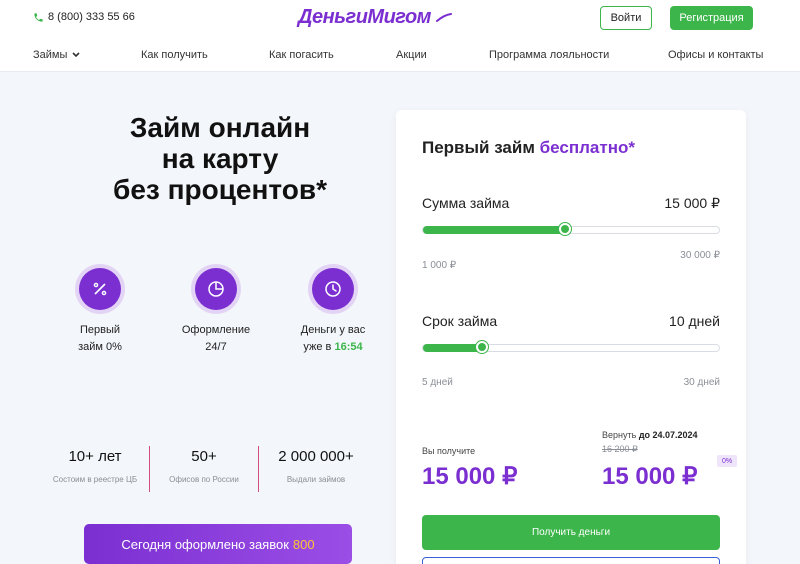 Image resolution: width=800 pixels, height=564 pixels. I want to click on return-label-text: Вернуть, so click(619, 435).